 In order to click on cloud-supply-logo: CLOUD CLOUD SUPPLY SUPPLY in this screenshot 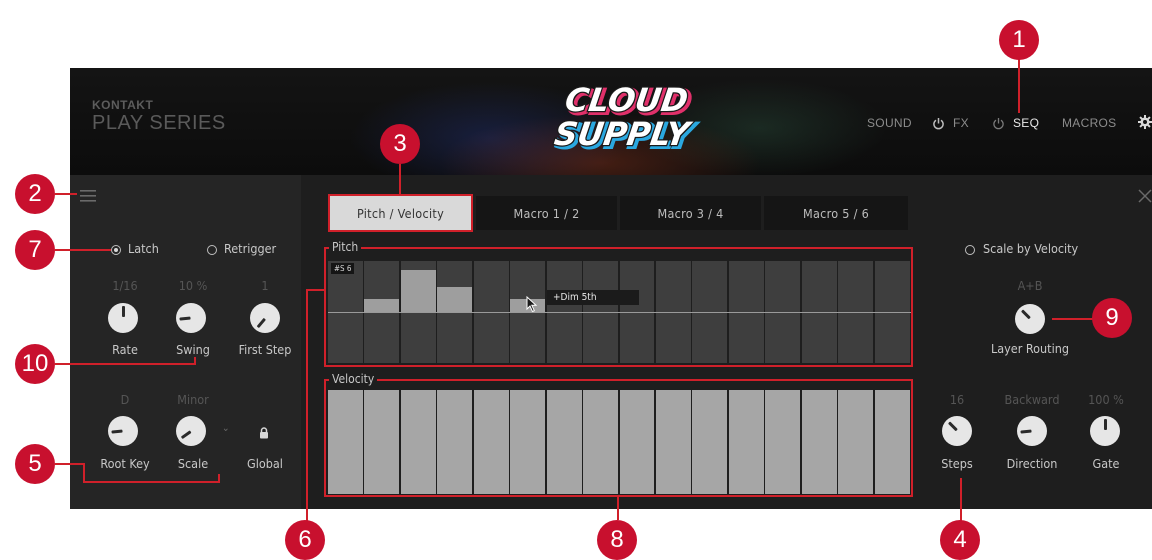, I will do `click(630, 116)`.